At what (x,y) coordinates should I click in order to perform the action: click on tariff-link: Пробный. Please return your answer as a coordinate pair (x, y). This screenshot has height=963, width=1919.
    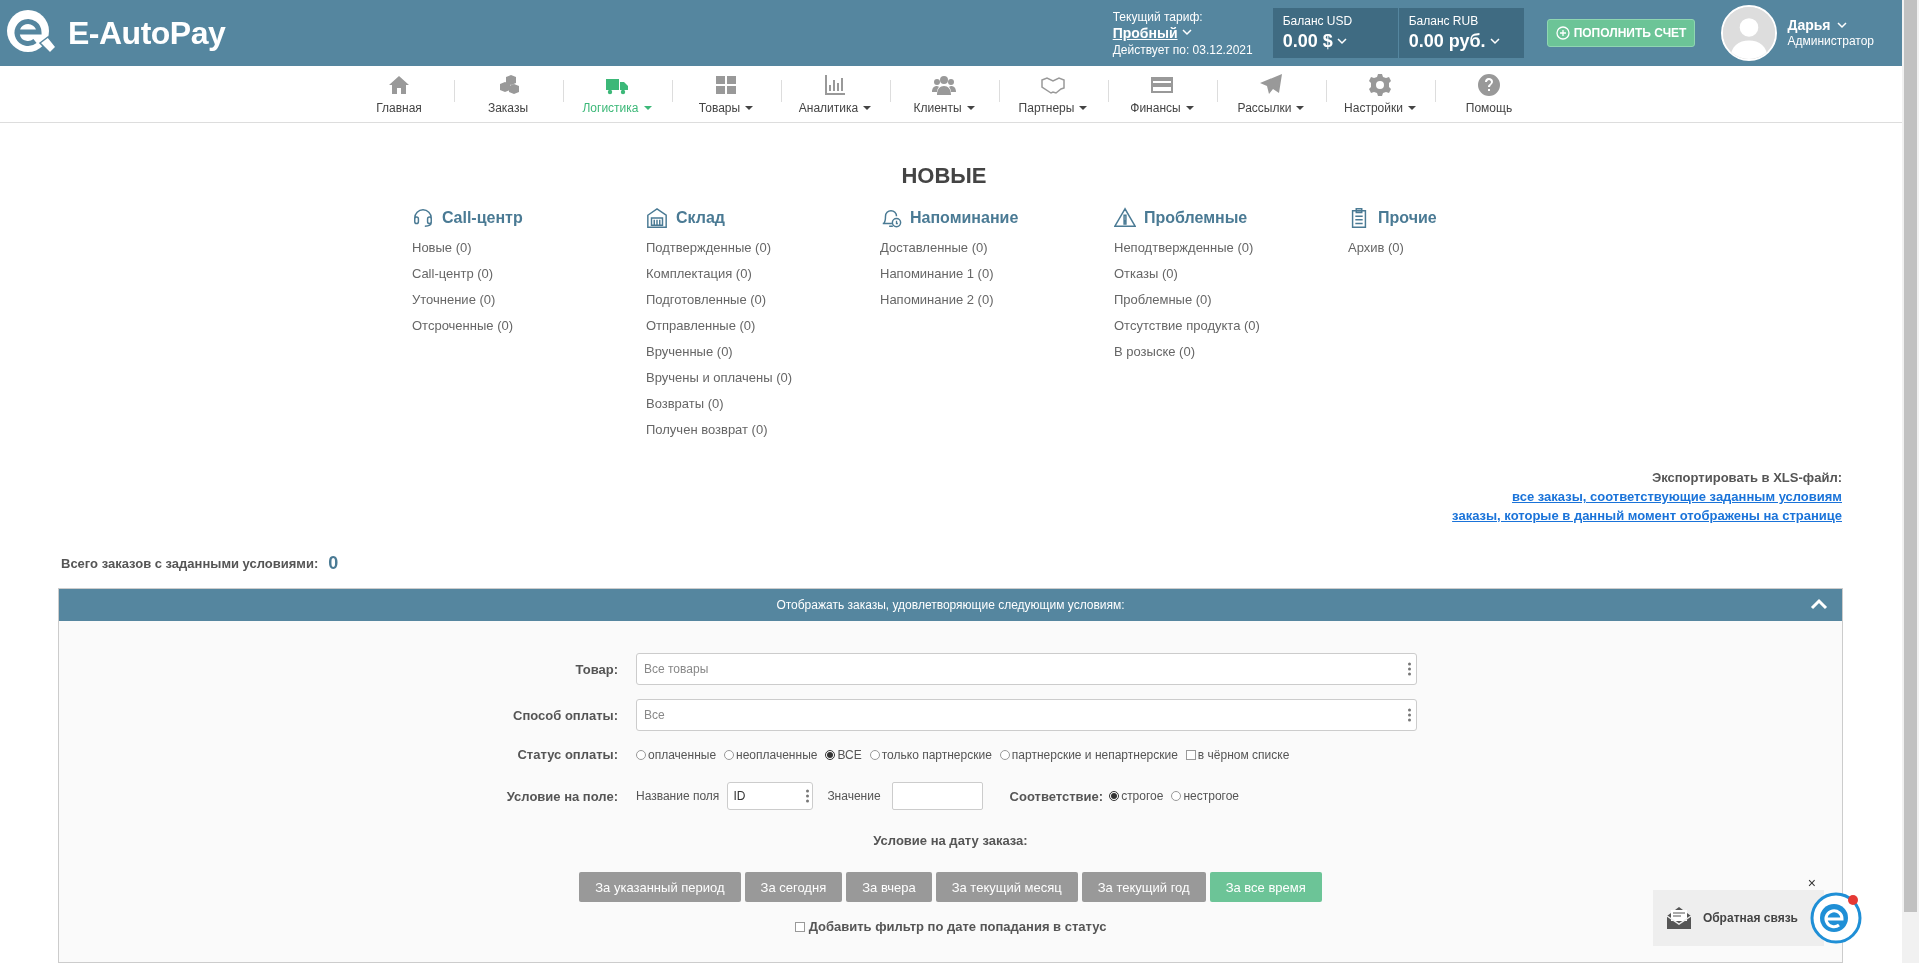
    Looking at the image, I should click on (1152, 32).